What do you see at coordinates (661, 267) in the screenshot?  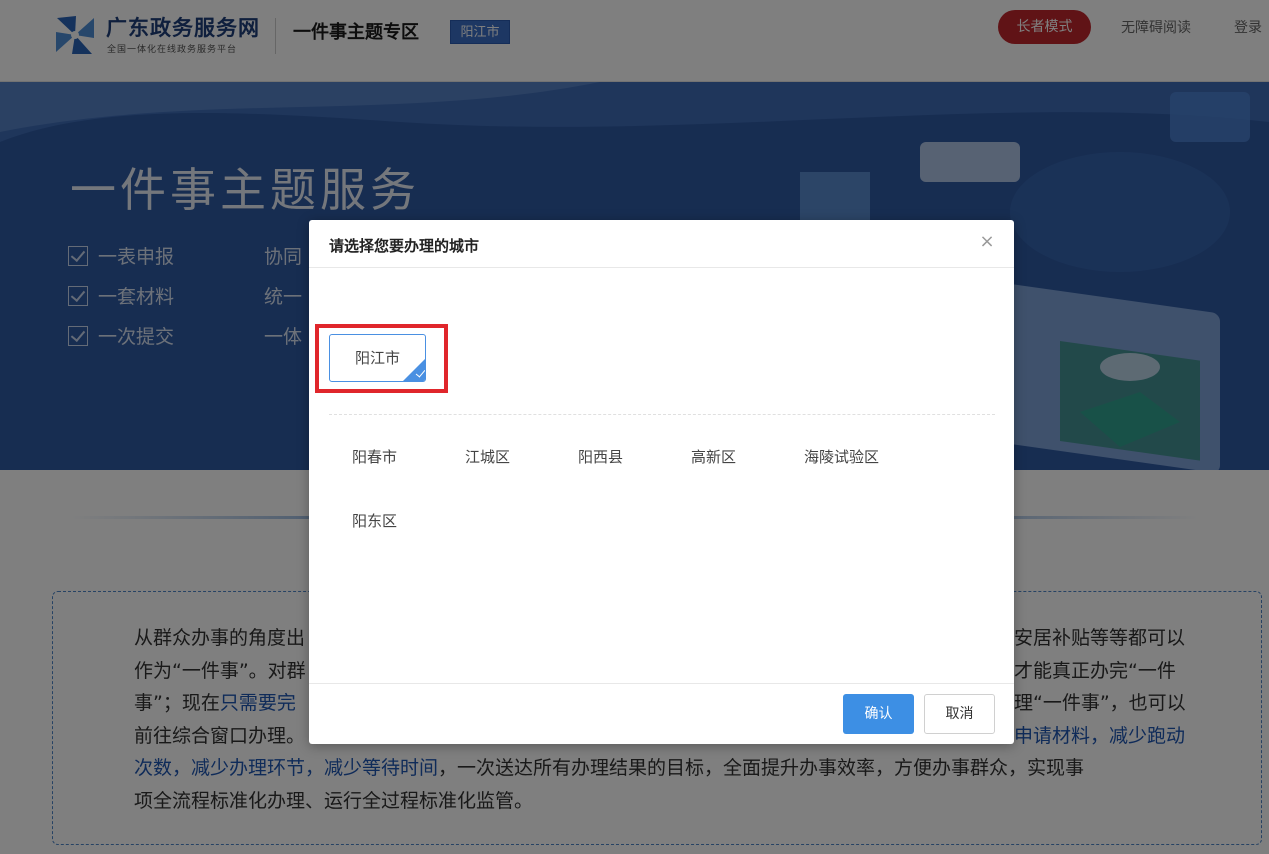 I see `dialog-header-divider` at bounding box center [661, 267].